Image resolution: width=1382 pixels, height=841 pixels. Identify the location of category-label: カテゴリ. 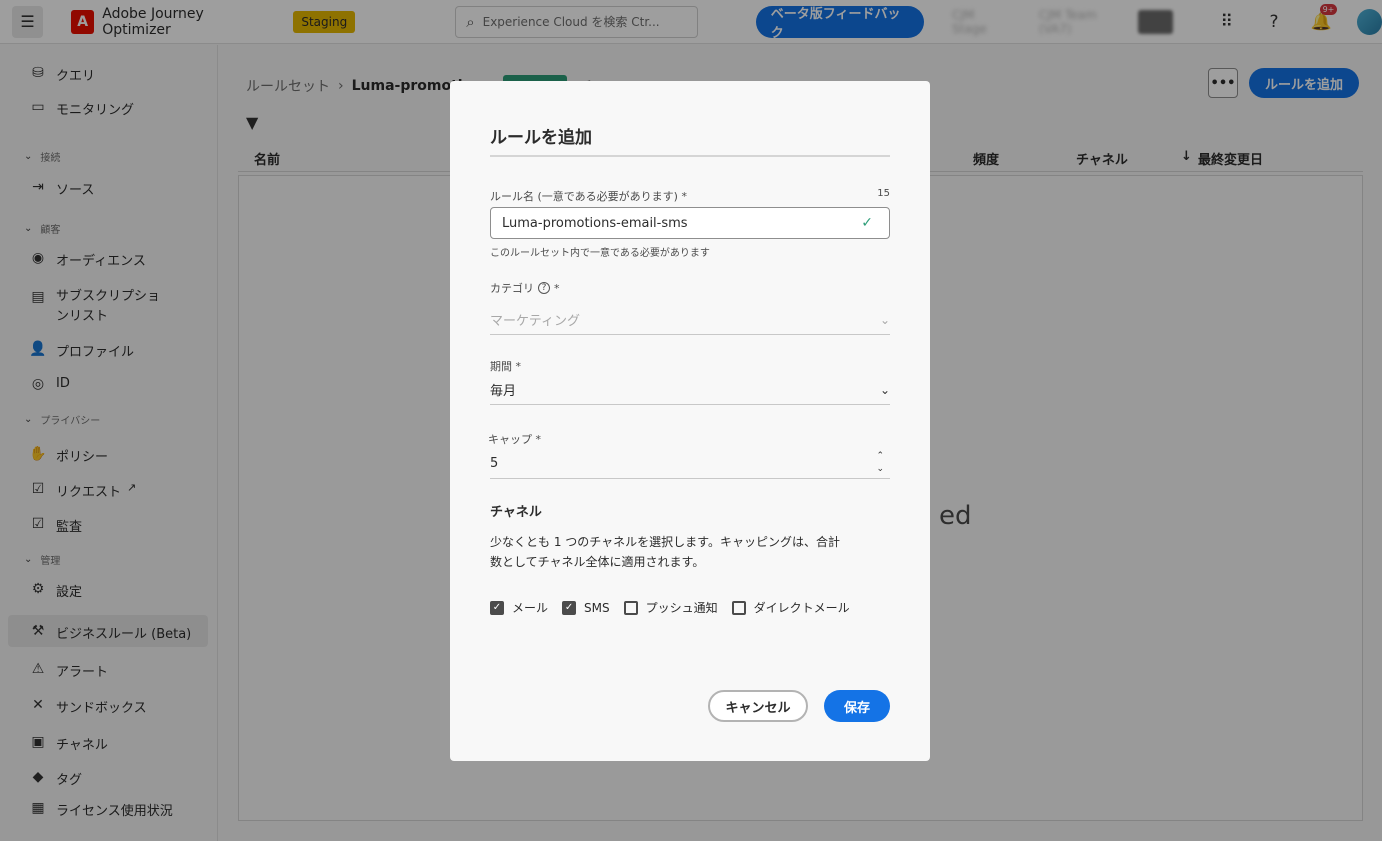
(512, 288).